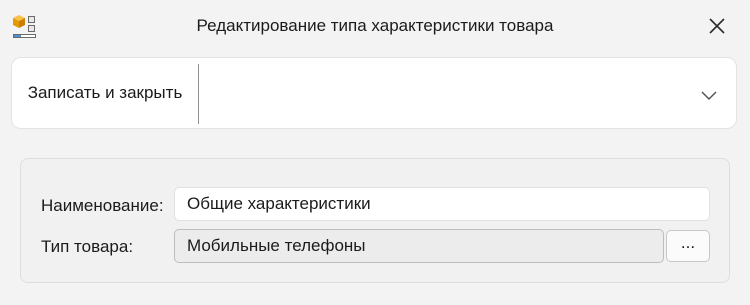  I want to click on toolbar-divider, so click(198, 94).